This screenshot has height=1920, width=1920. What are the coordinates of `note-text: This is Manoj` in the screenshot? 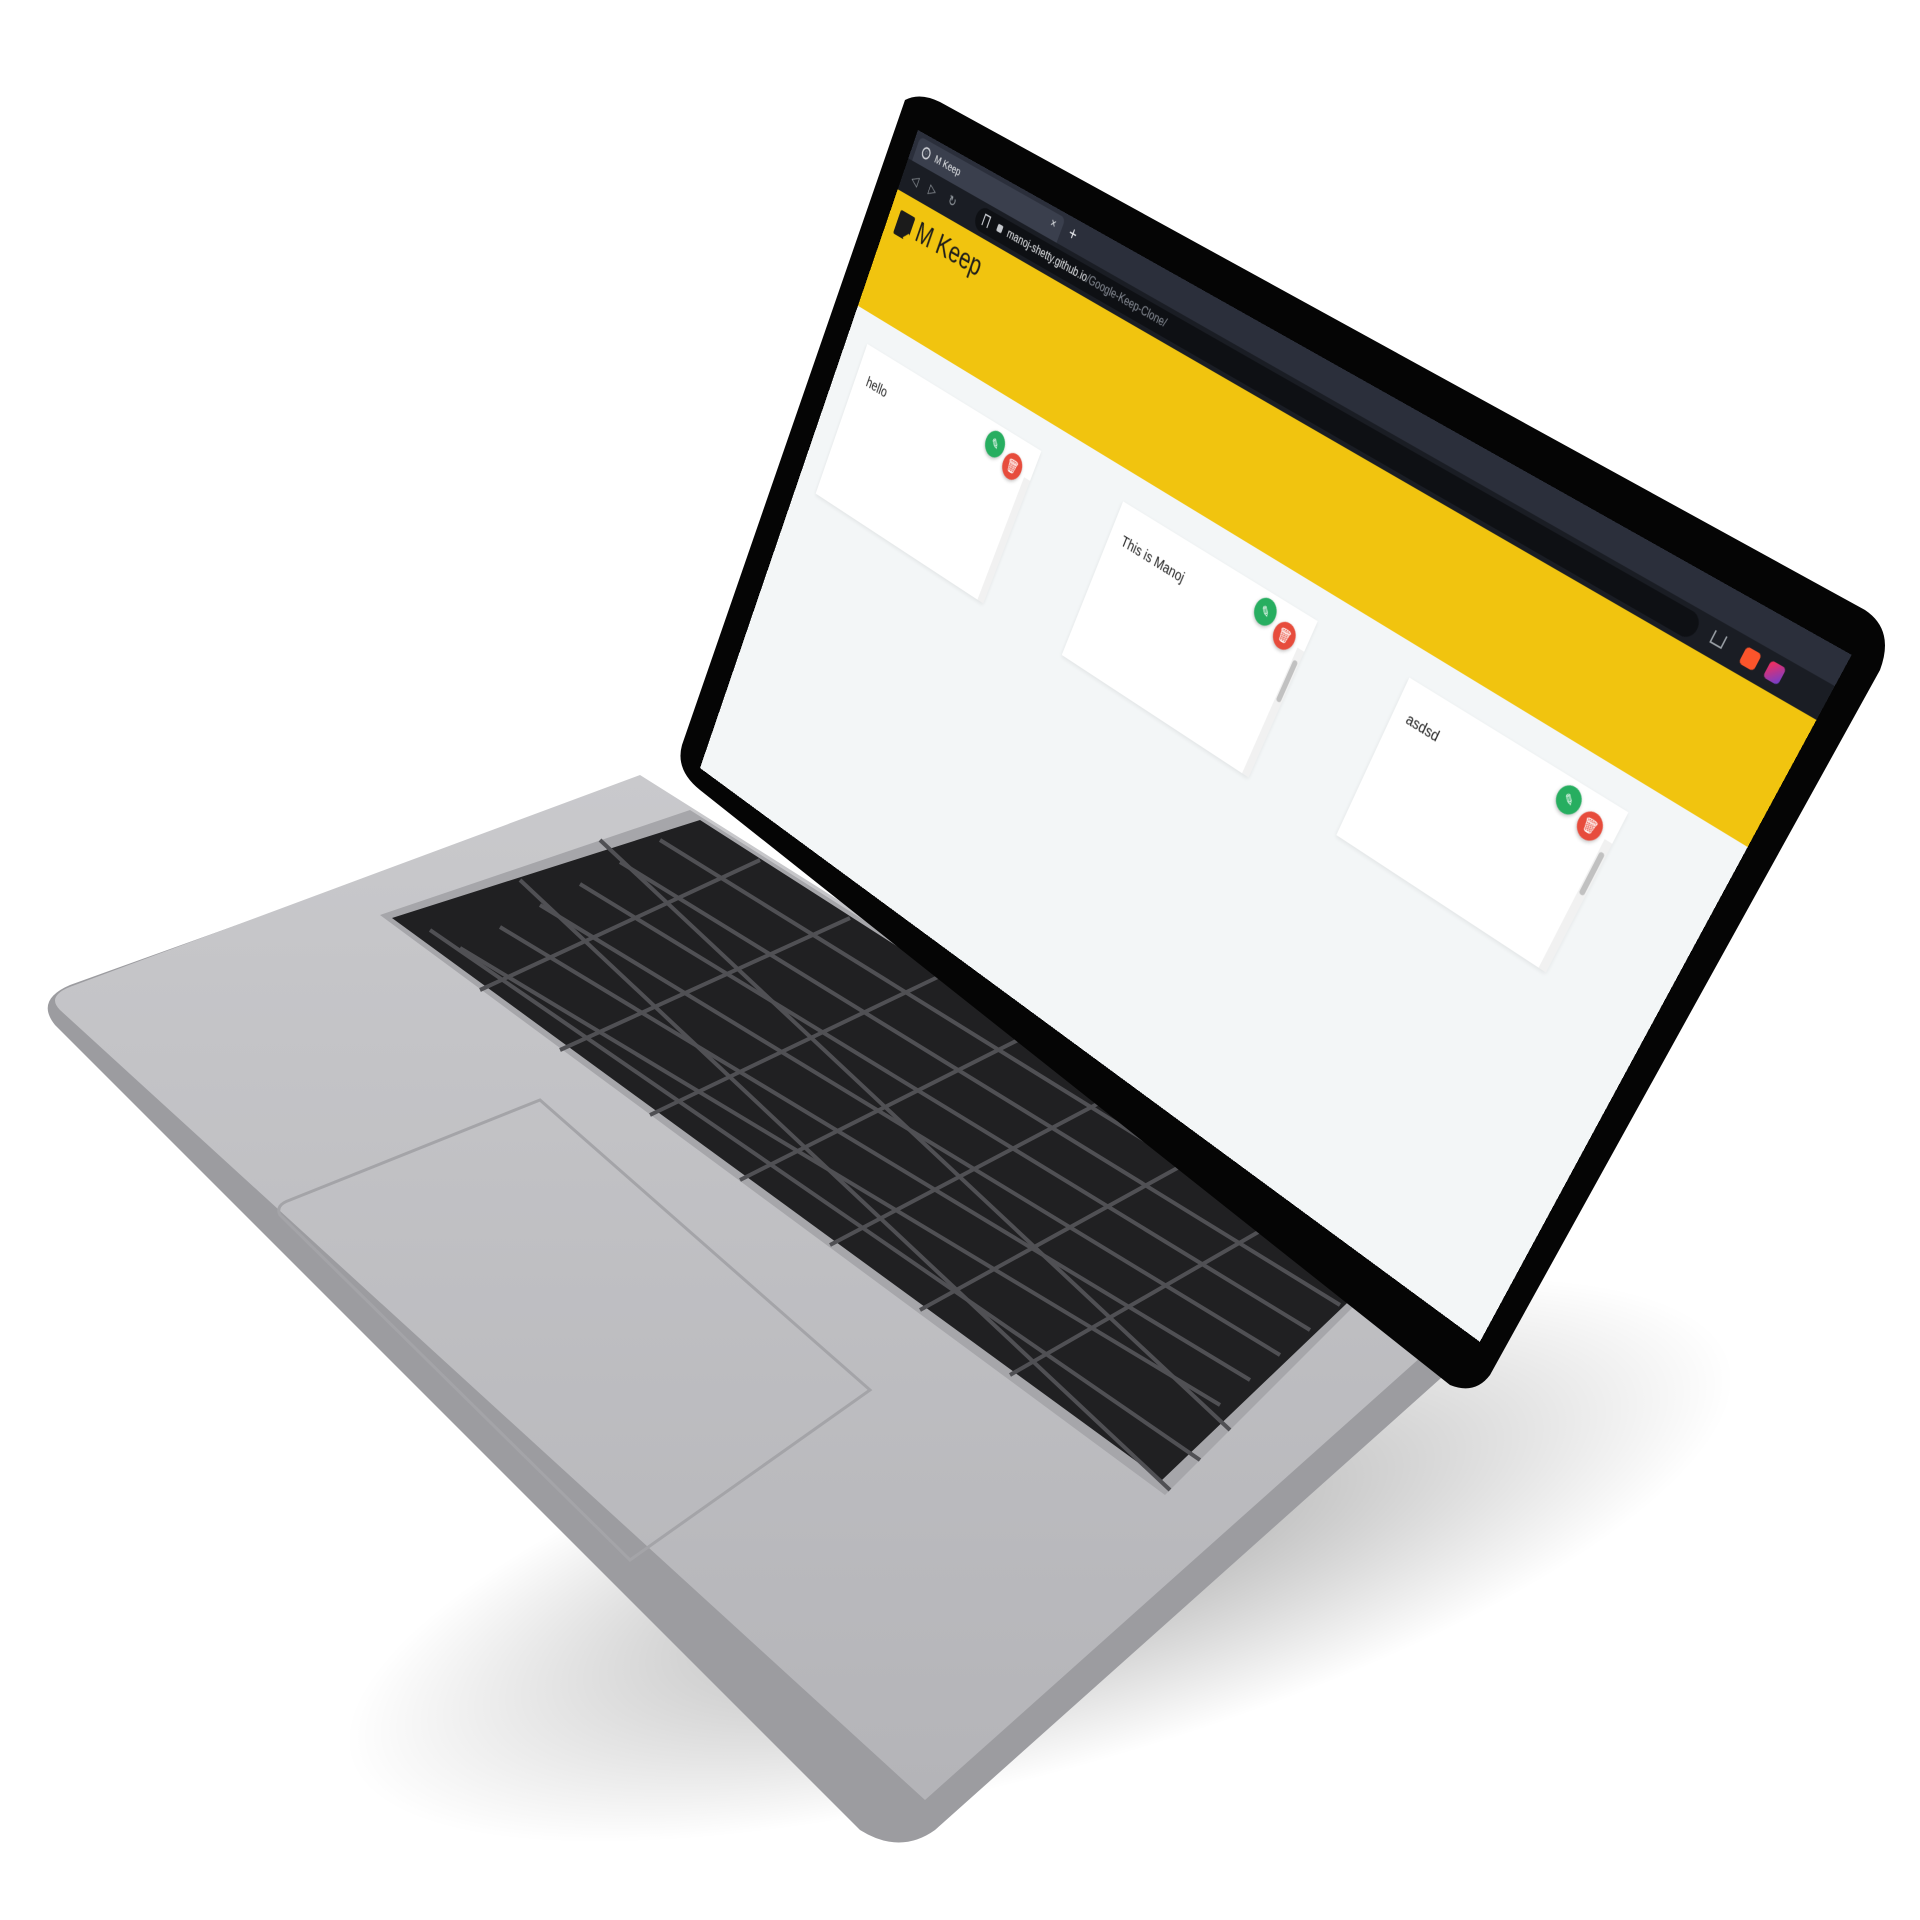 It's located at (1152, 560).